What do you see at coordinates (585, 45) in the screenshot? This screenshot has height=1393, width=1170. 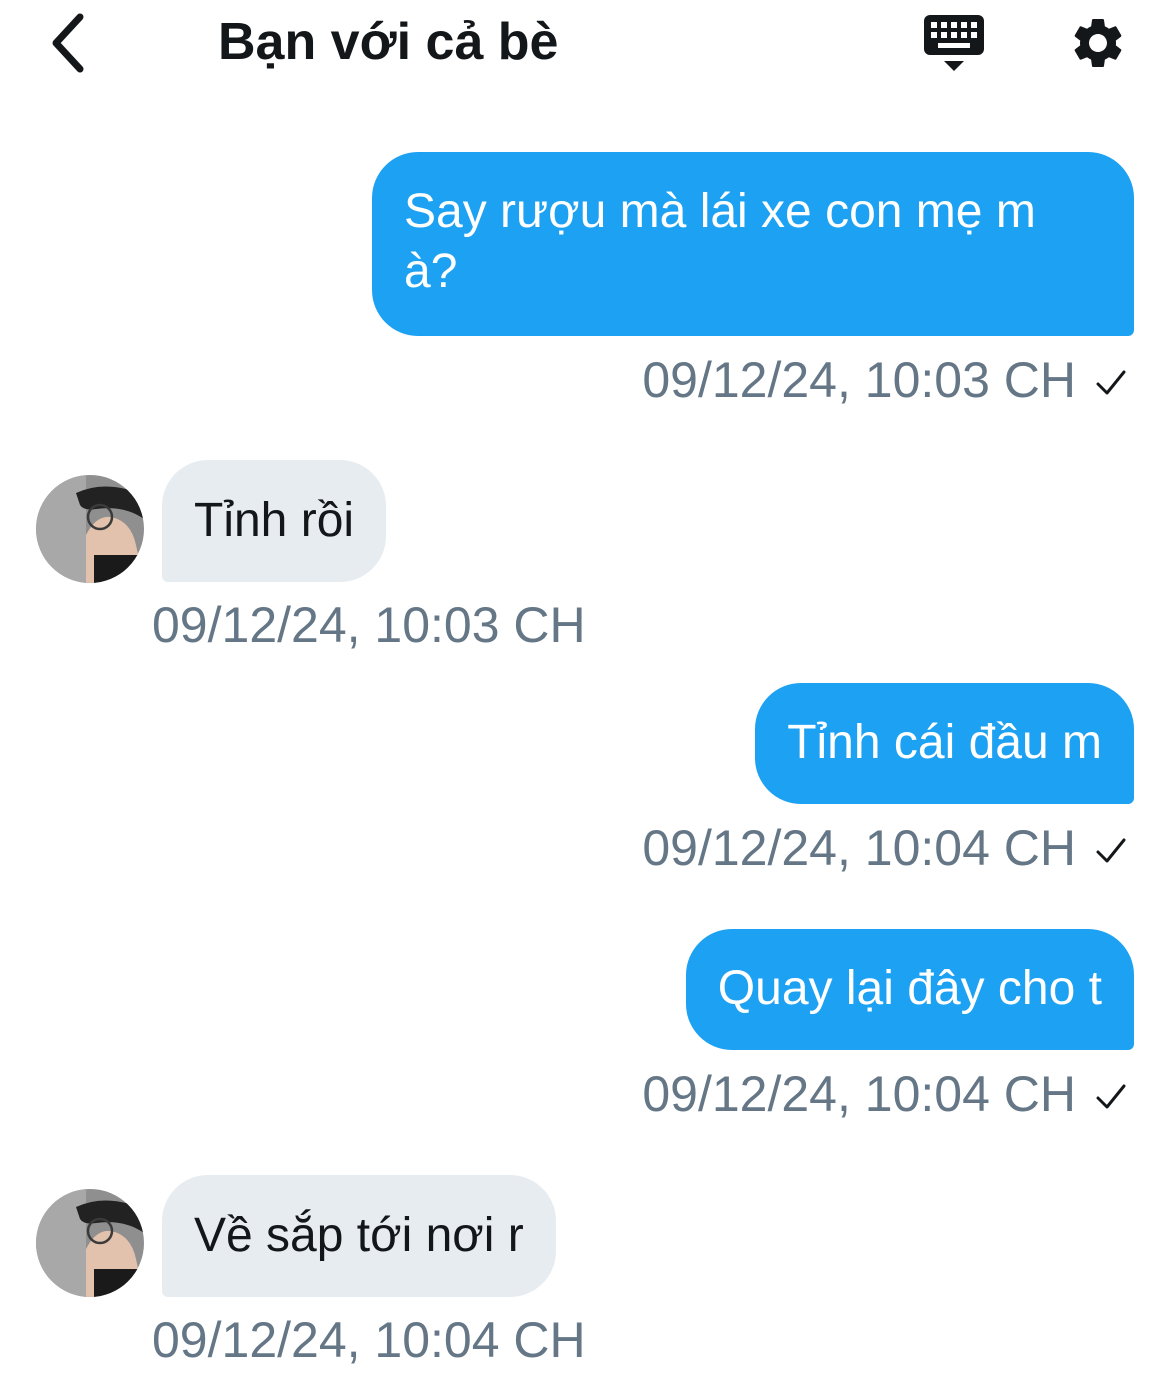 I see `conversation-header: Bạn với cả bè` at bounding box center [585, 45].